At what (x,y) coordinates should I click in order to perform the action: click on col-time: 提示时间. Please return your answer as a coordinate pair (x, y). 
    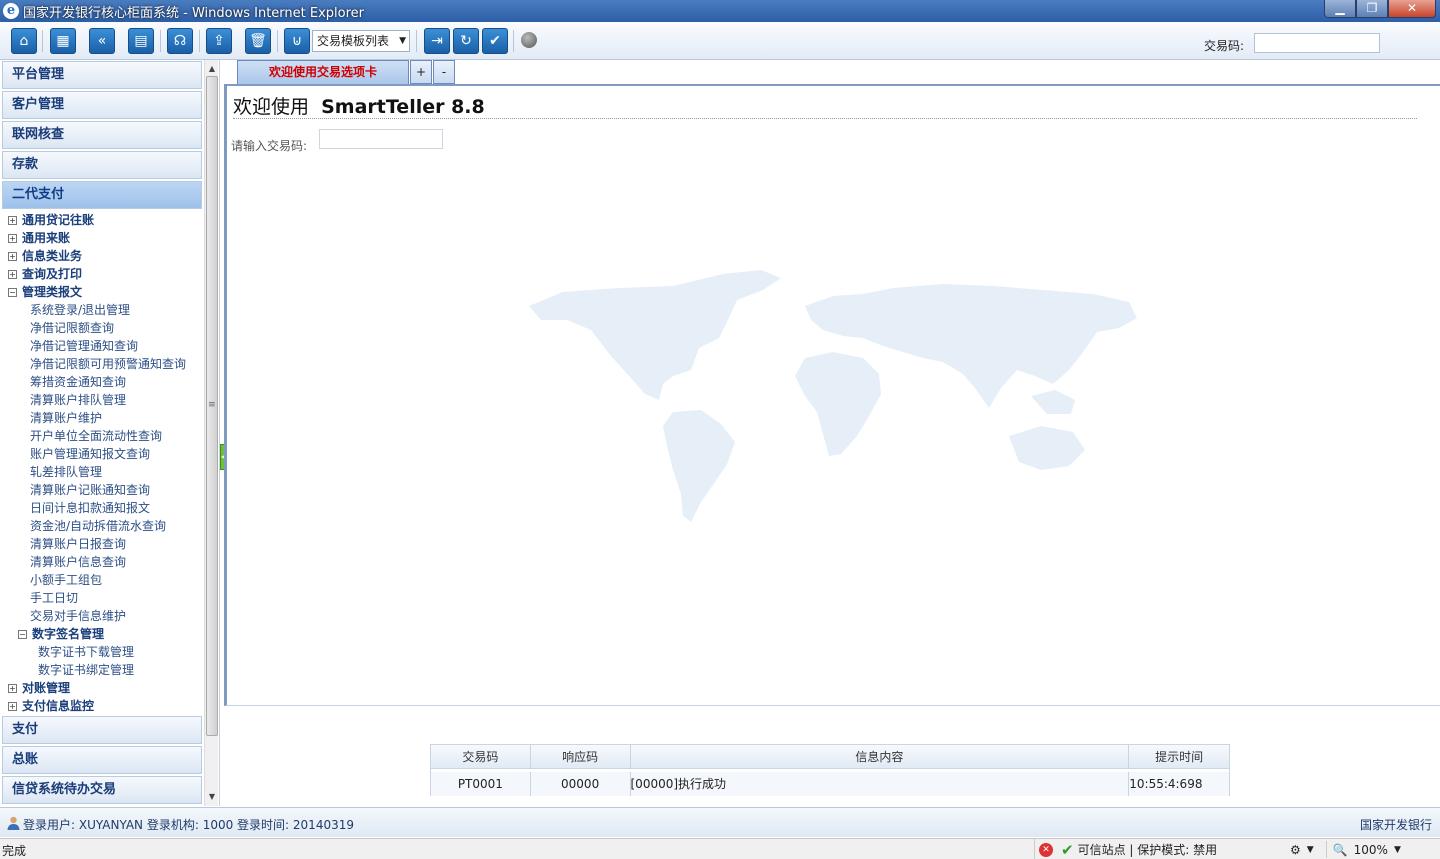
    Looking at the image, I should click on (1179, 756).